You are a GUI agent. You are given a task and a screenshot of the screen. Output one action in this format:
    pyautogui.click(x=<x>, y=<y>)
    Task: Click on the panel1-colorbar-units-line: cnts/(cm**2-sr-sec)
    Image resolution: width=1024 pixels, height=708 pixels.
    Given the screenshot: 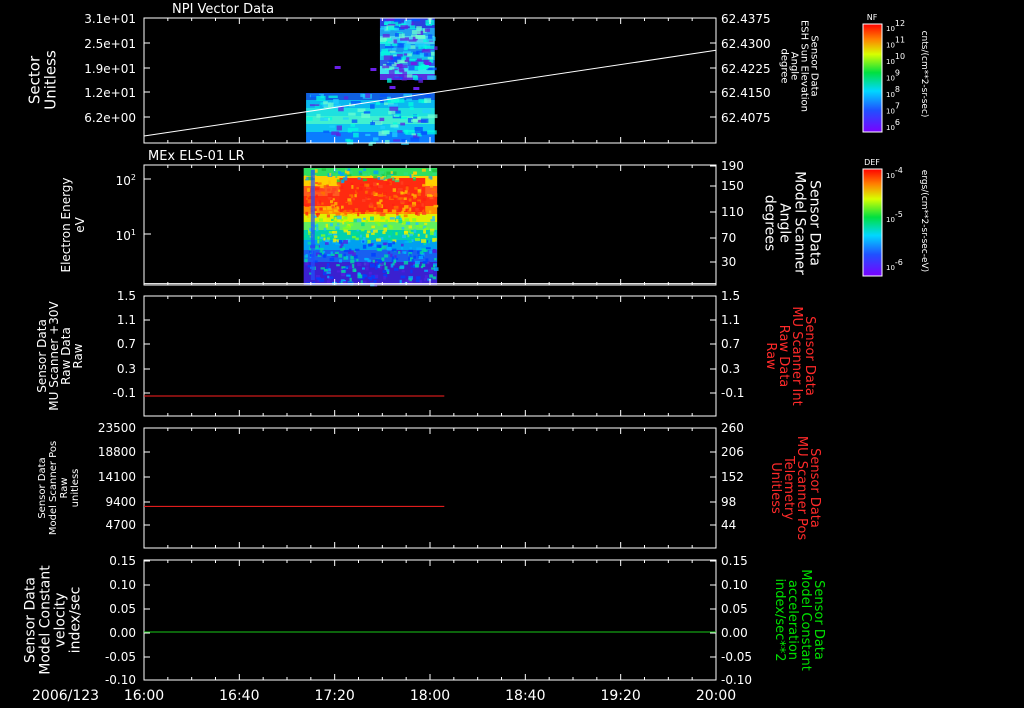 What is the action you would take?
    pyautogui.click(x=924, y=74)
    